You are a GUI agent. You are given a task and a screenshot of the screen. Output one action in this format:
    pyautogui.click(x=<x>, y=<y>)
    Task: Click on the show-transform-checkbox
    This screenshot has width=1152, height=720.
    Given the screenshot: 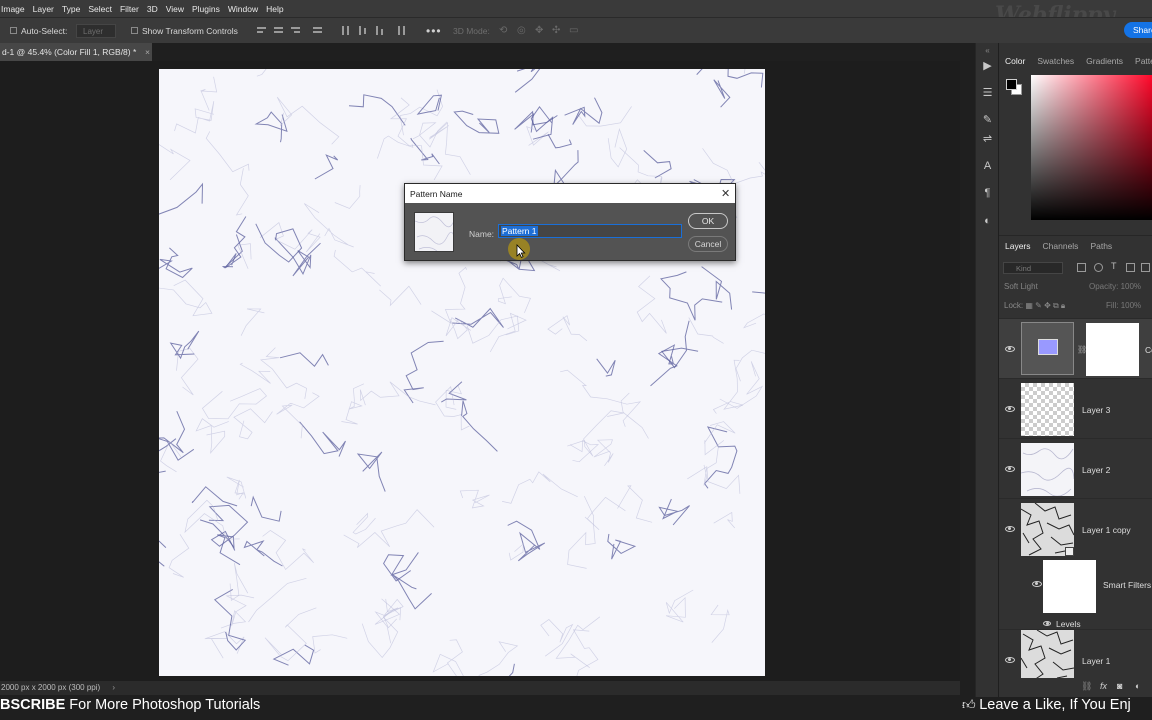 What is the action you would take?
    pyautogui.click(x=134, y=30)
    